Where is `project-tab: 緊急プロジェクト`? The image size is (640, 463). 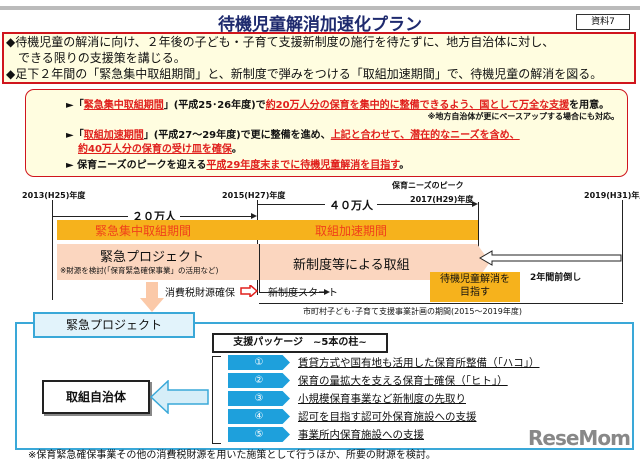 project-tab: 緊急プロジェクト is located at coordinates (114, 325).